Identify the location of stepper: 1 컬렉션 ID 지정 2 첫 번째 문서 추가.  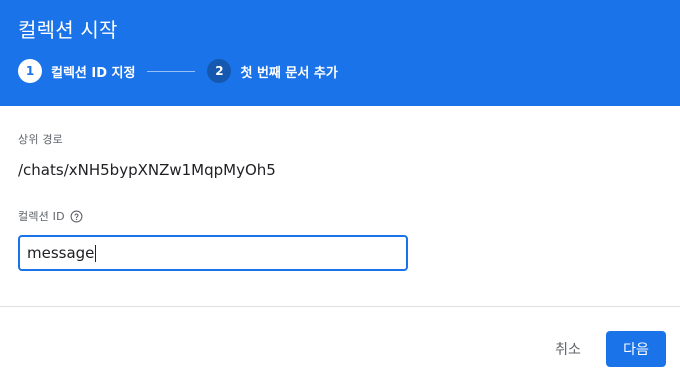
(178, 71).